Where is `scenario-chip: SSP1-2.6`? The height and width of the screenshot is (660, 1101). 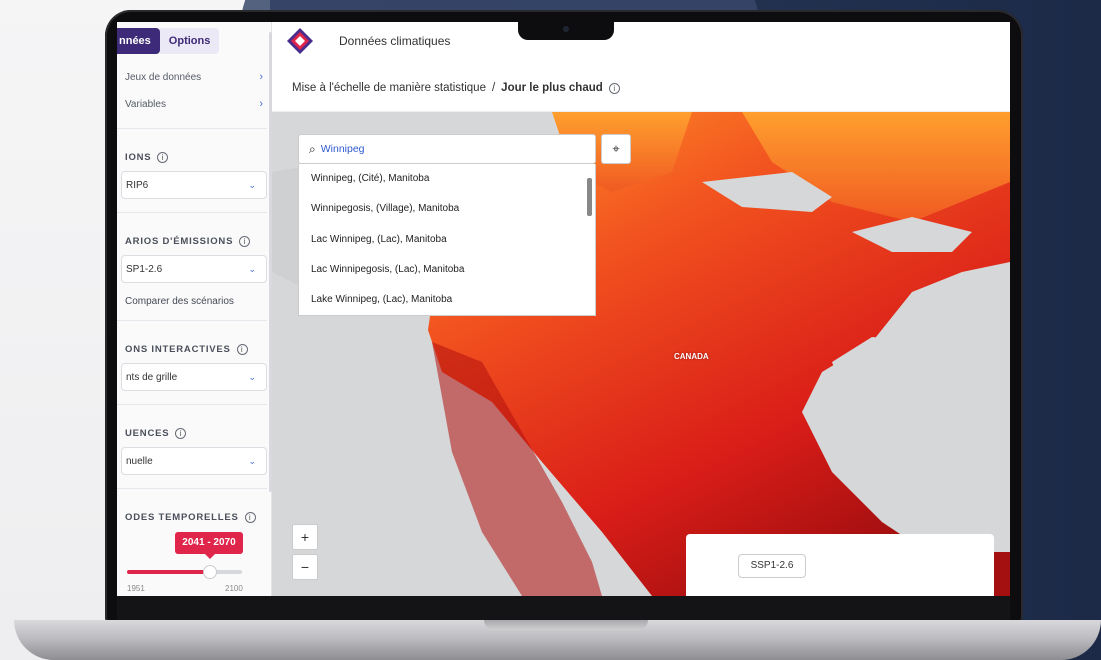 scenario-chip: SSP1-2.6 is located at coordinates (772, 566).